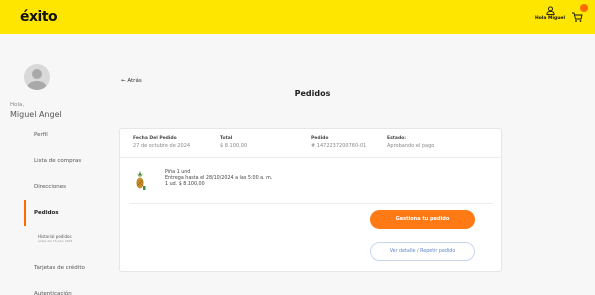 This screenshot has height=295, width=595. What do you see at coordinates (338, 142) in the screenshot?
I see `order-id-column: Pedido # 1472237200760-01` at bounding box center [338, 142].